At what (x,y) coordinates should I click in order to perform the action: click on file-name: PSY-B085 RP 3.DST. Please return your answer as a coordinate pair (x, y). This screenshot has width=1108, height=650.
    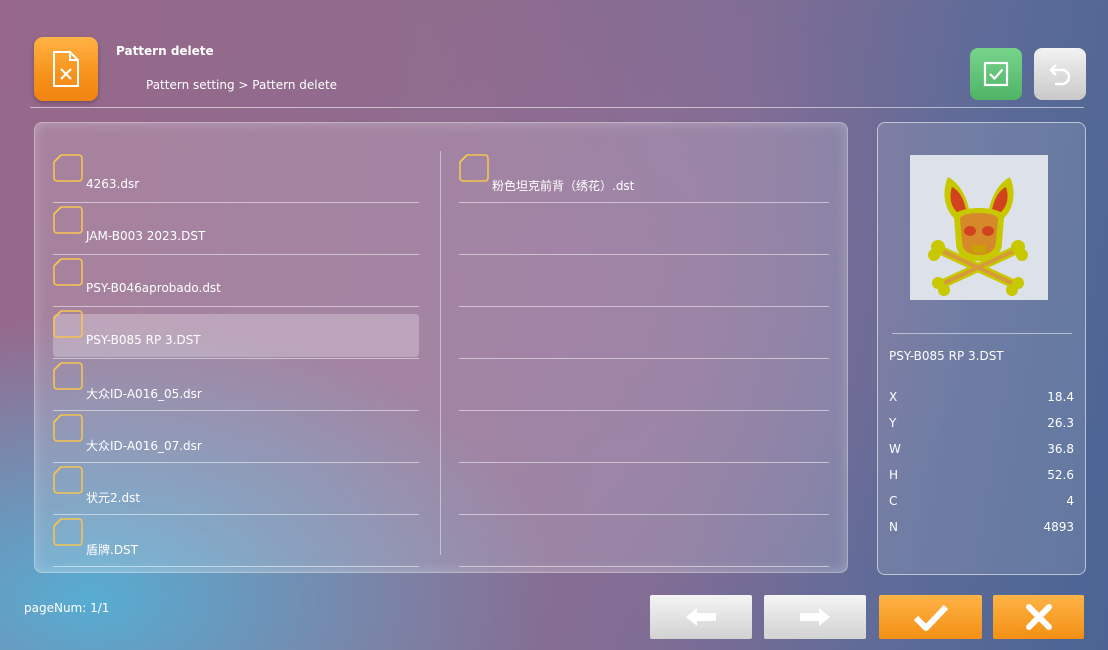
    Looking at the image, I should click on (143, 340).